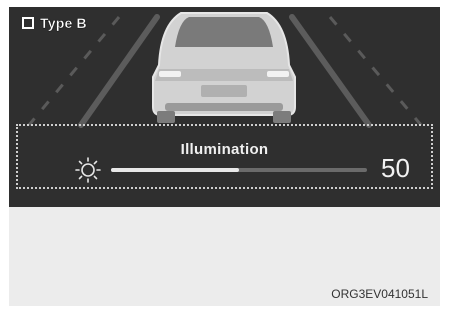  Describe the element at coordinates (88, 170) in the screenshot. I see `sun-icon` at that location.